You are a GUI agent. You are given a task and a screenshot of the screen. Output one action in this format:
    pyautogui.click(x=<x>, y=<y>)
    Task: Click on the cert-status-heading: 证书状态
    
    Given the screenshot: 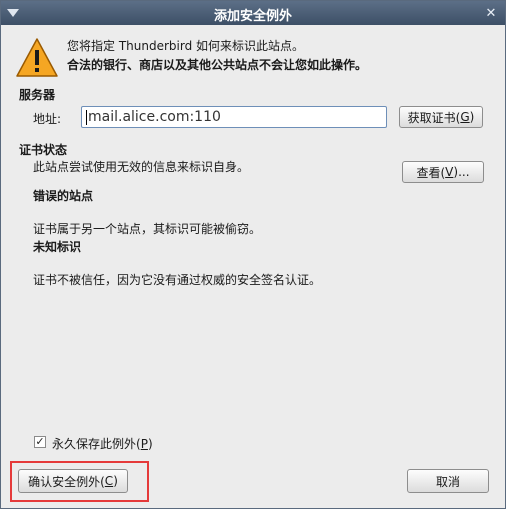 What is the action you would take?
    pyautogui.click(x=43, y=150)
    